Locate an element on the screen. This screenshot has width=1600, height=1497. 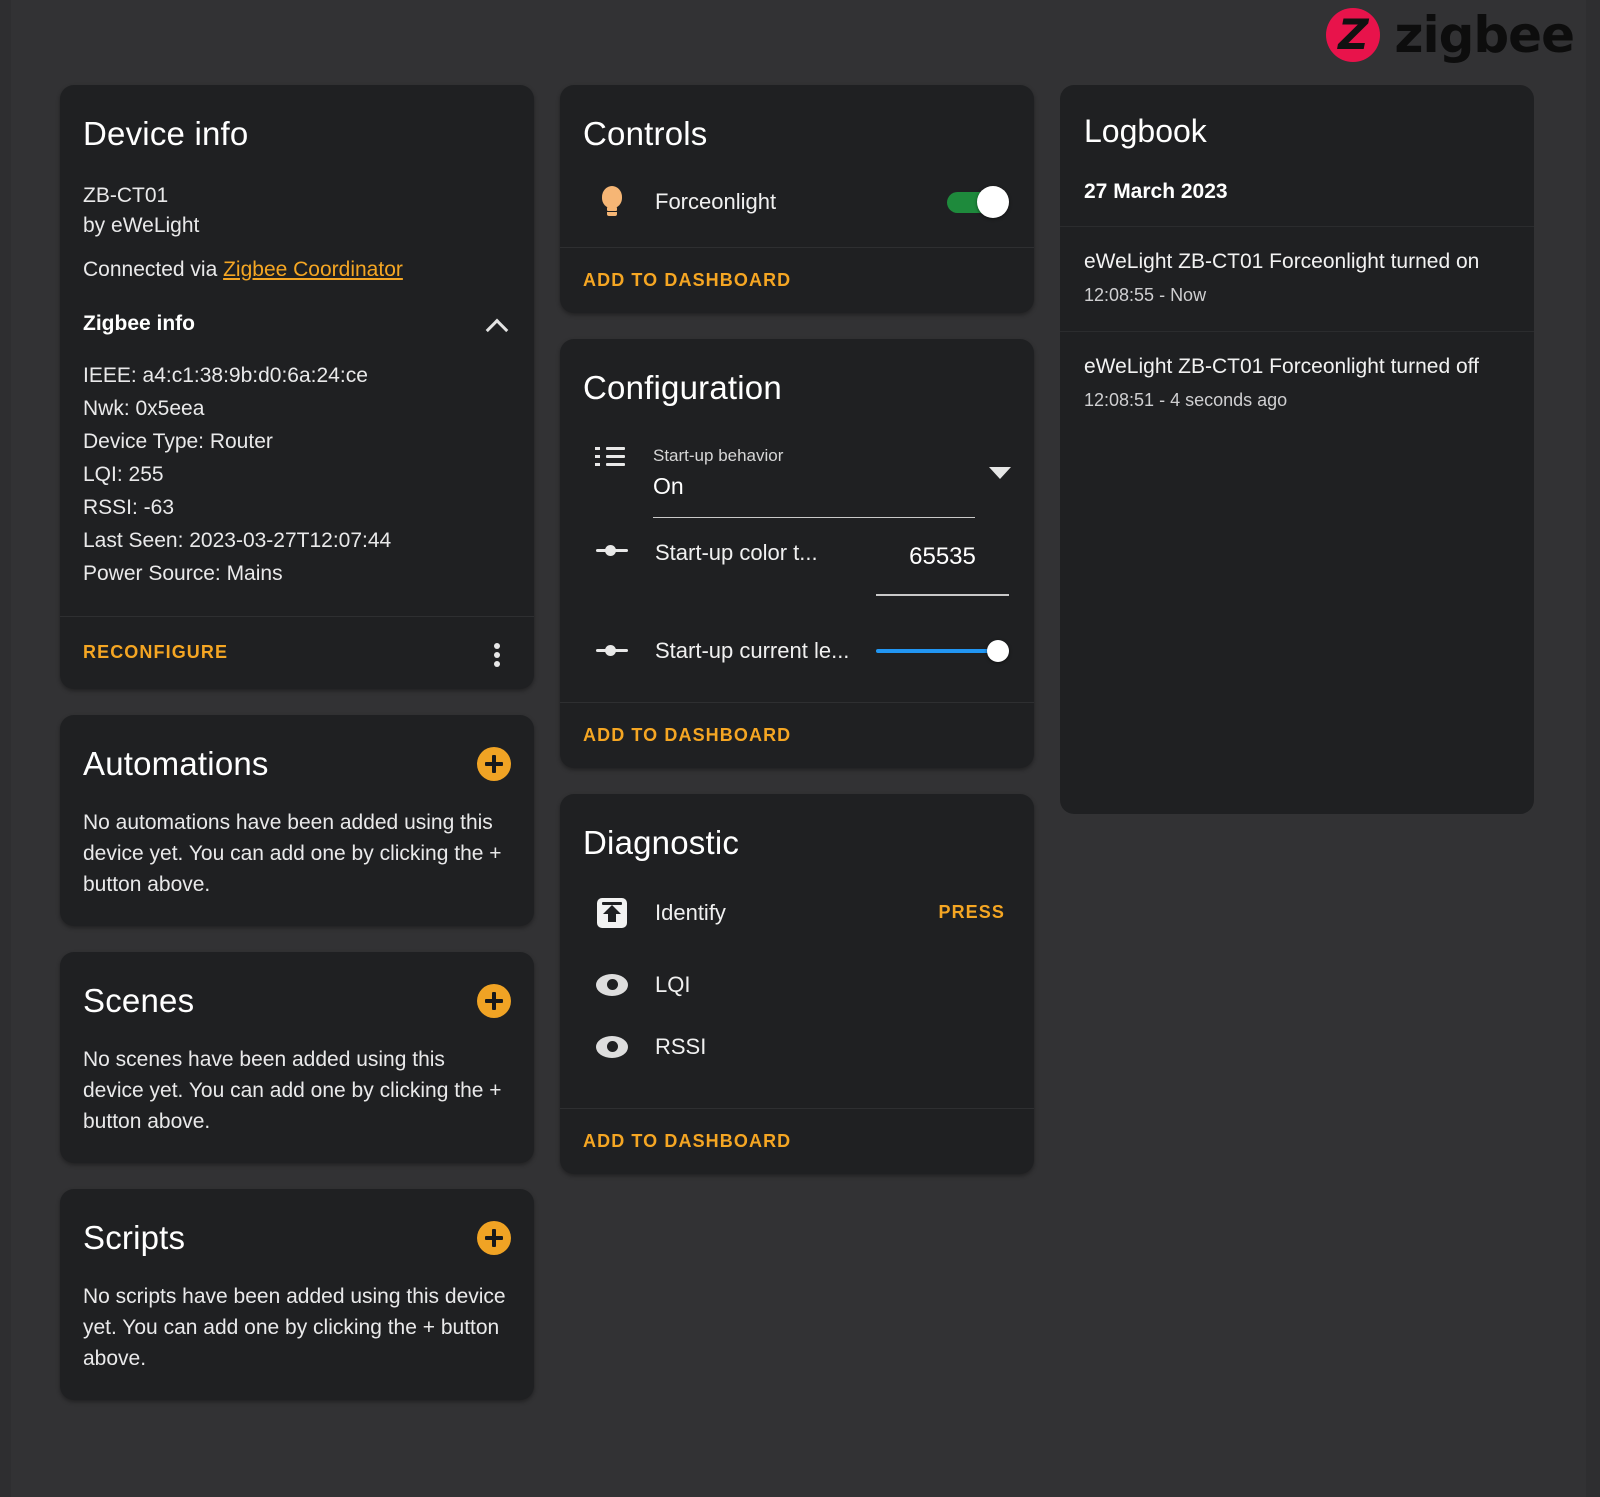
zigbee-coordinator-link: Zigbee Coordinator is located at coordinates (313, 269).